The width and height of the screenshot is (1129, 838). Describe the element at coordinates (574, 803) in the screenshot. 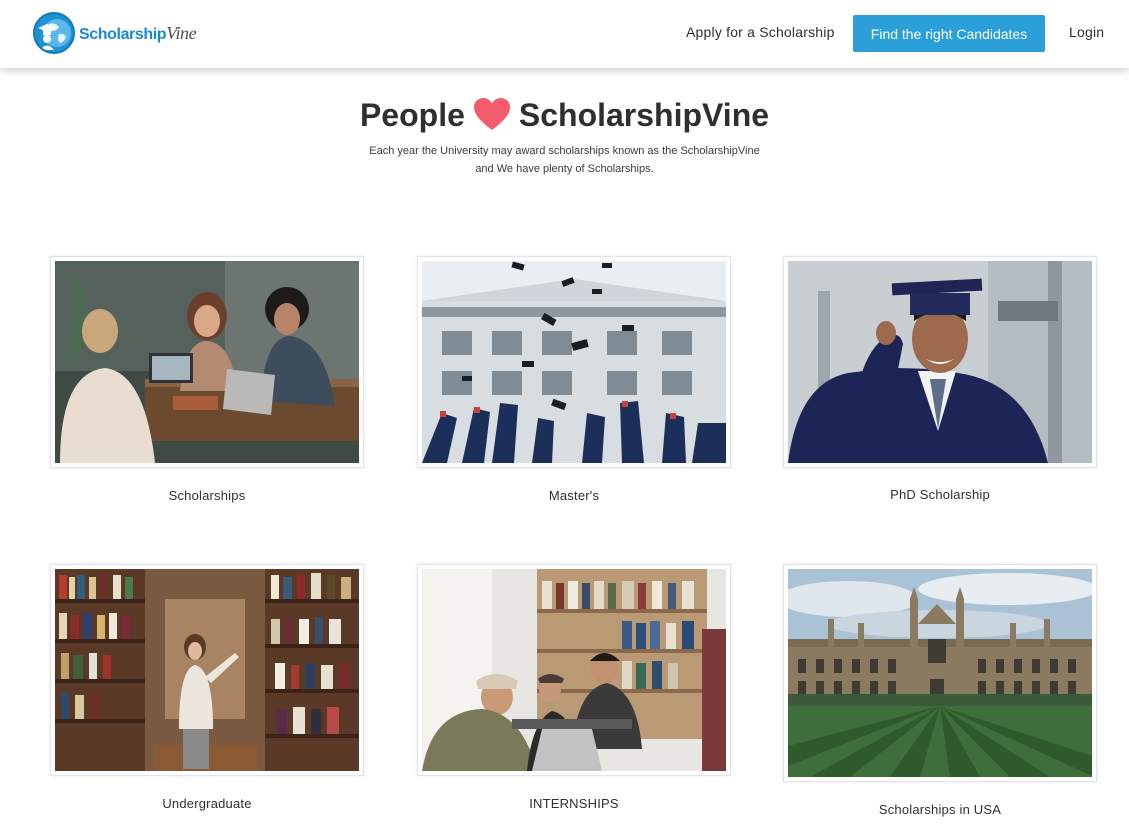

I see `category-label: INTERNSHIPS` at that location.